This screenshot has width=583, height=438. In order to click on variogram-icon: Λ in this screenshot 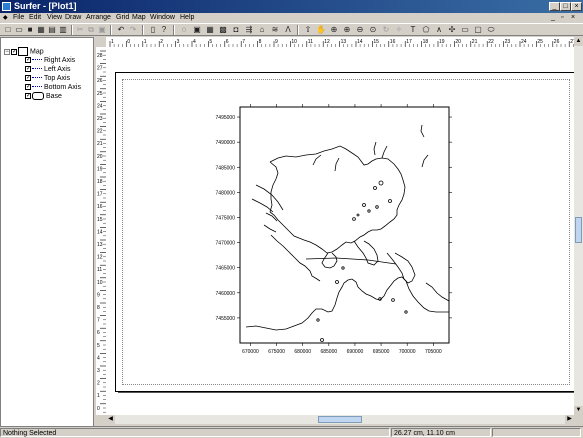, I will do `click(288, 30)`.